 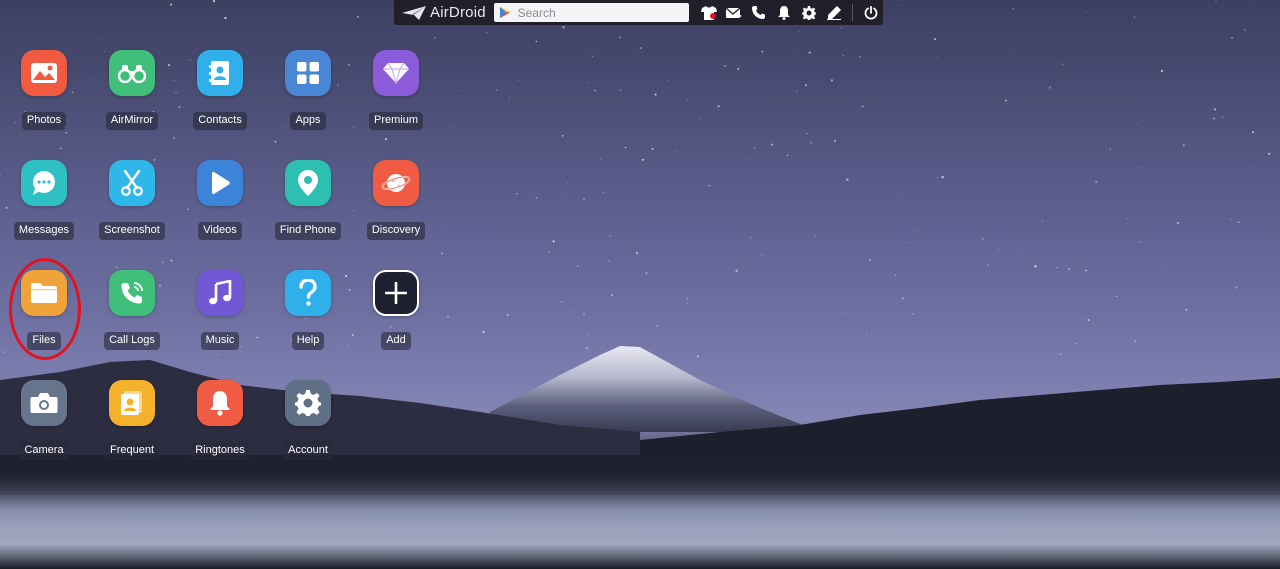 What do you see at coordinates (833, 12) in the screenshot?
I see `edit-icon` at bounding box center [833, 12].